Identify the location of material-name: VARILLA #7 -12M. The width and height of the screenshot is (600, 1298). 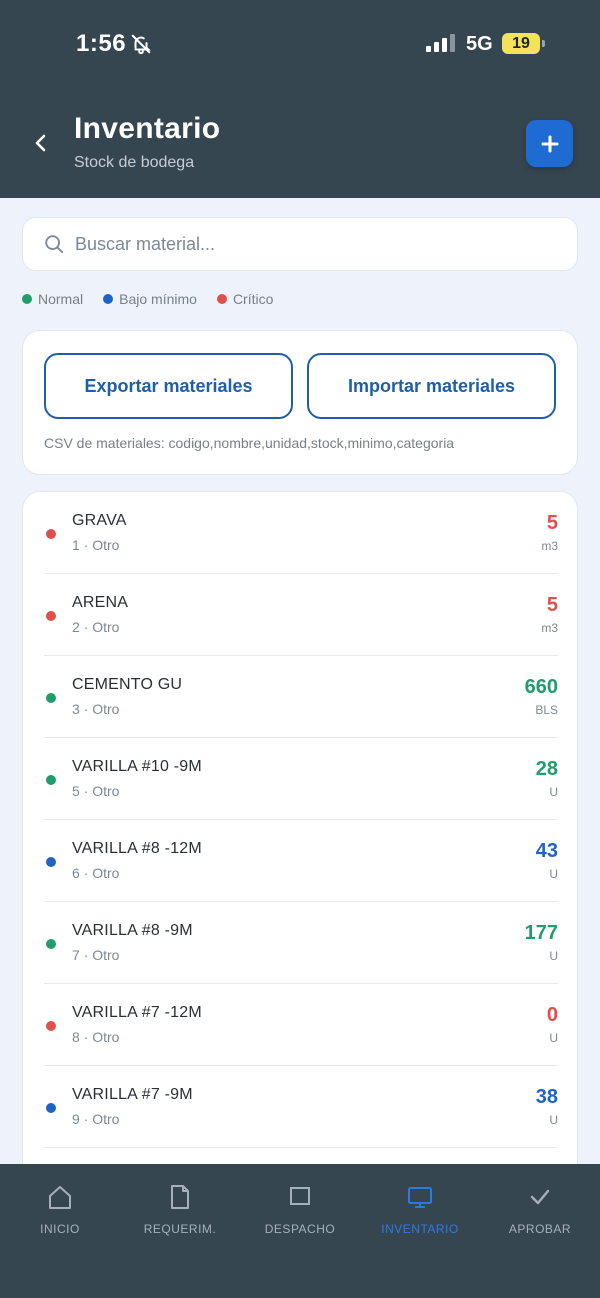
(137, 1012).